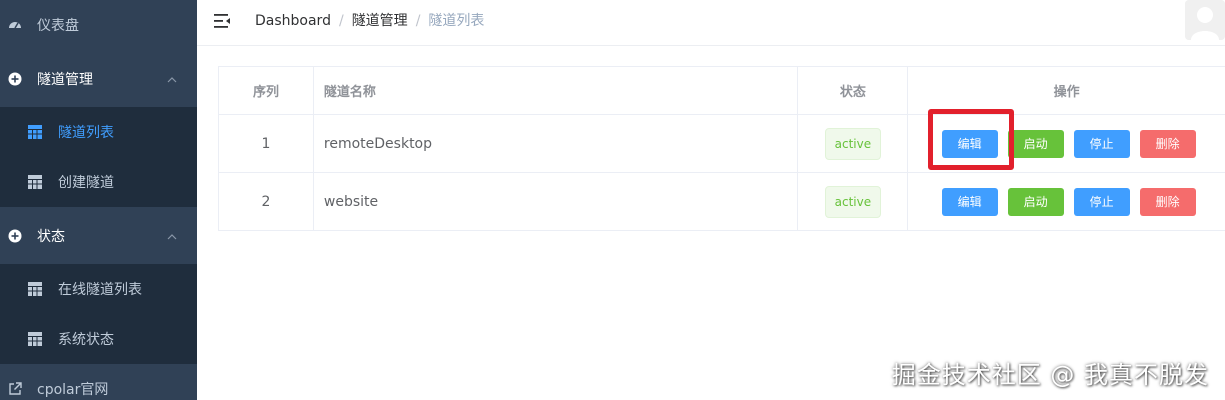  Describe the element at coordinates (293, 21) in the screenshot. I see `breadcrumb-dashboard: Dashboard` at that location.